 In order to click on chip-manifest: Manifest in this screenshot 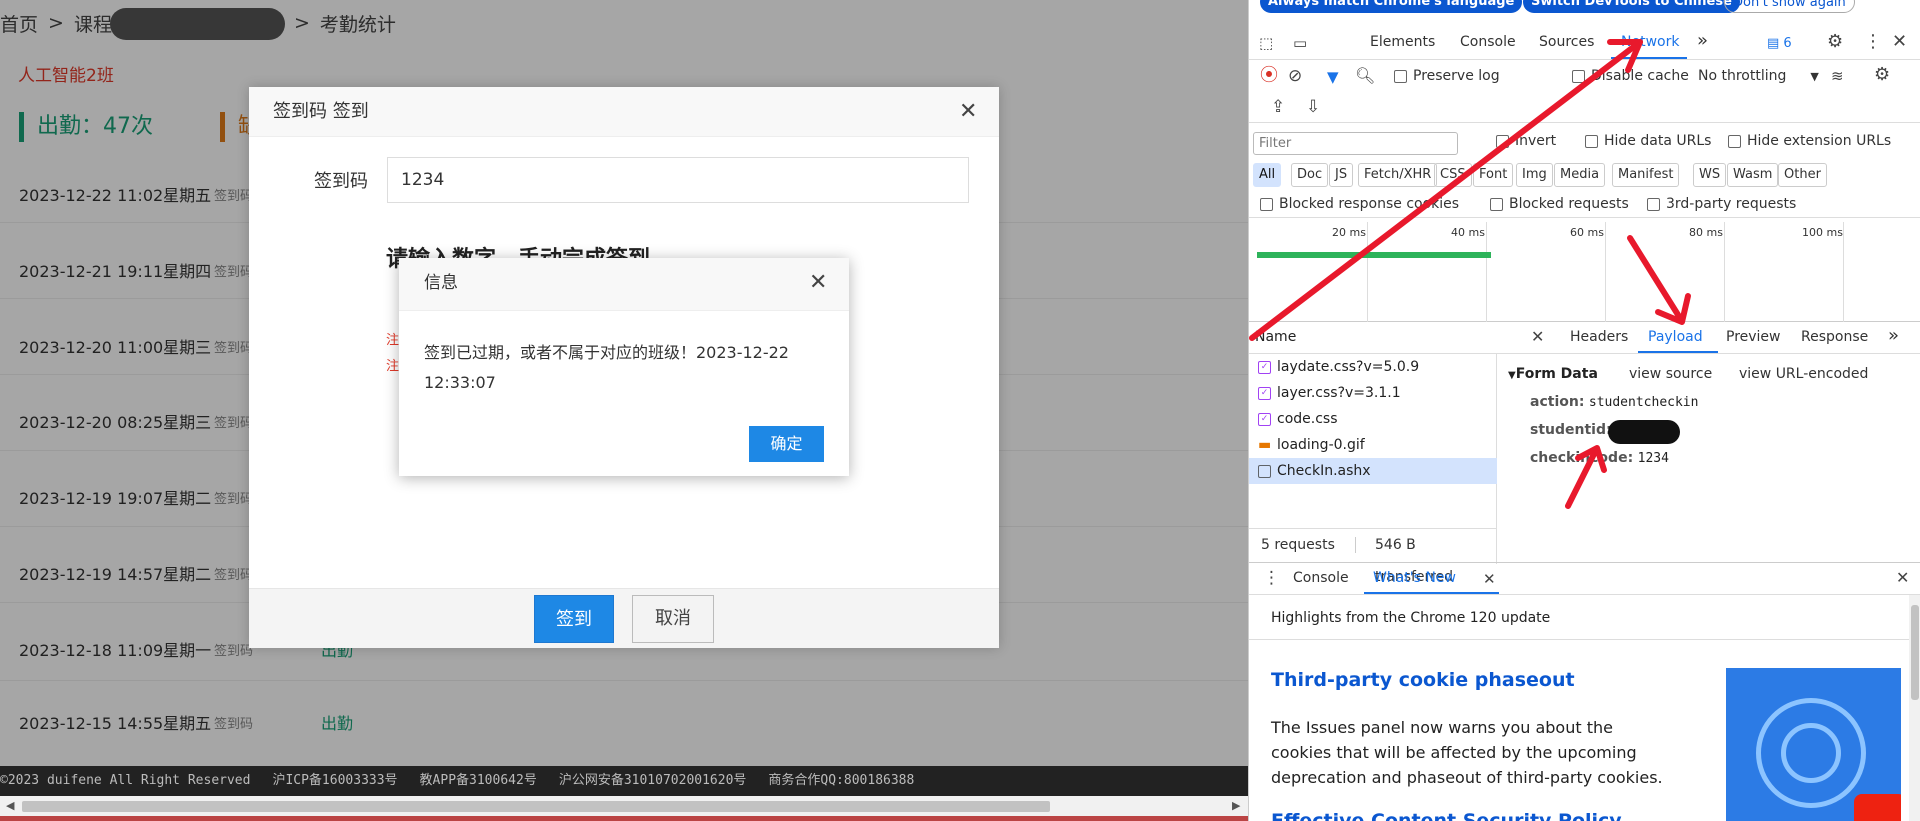, I will do `click(1646, 175)`.